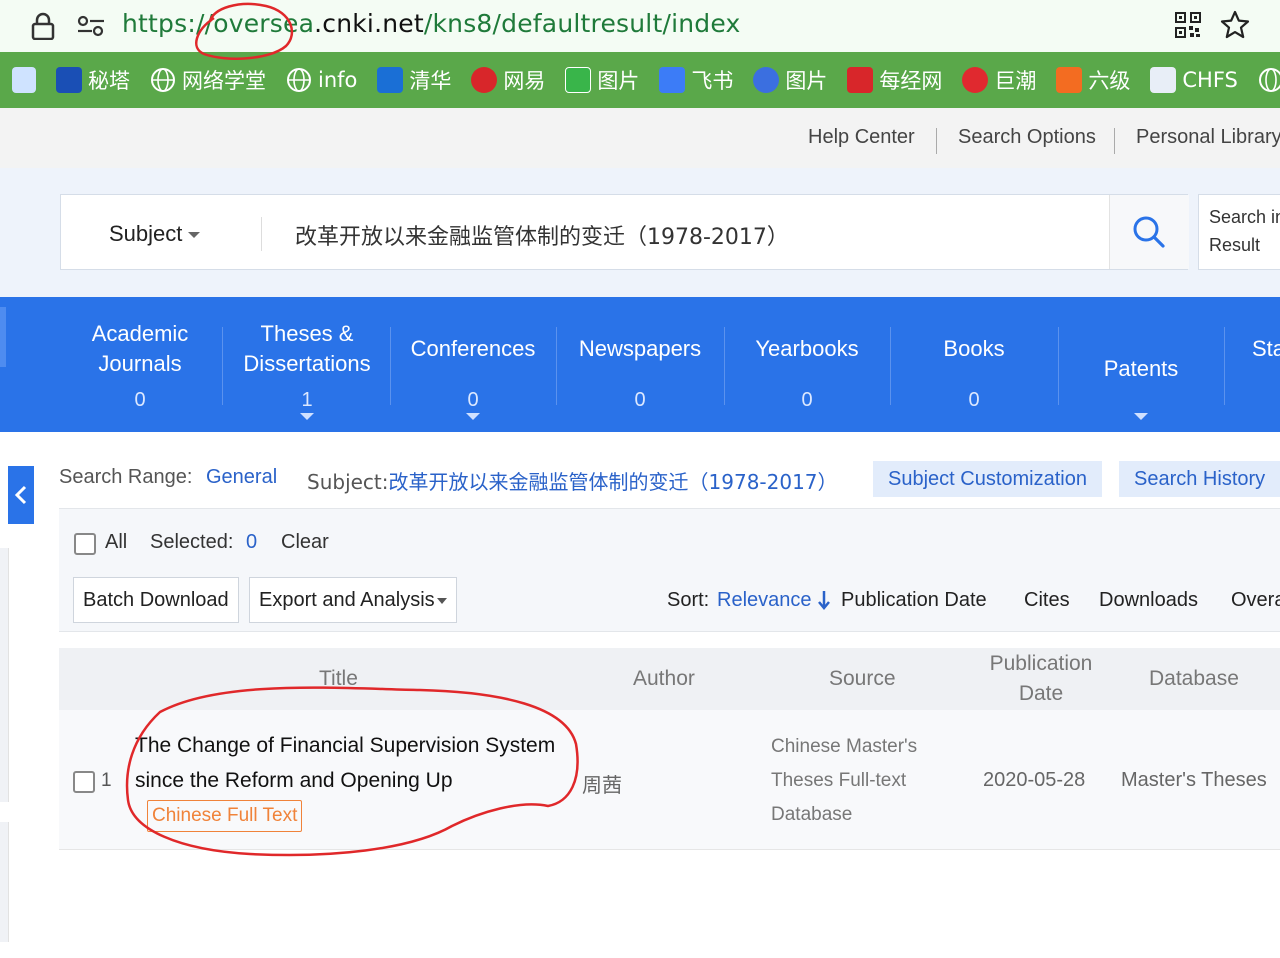 The height and width of the screenshot is (958, 1280). I want to click on bookmark-8: 每经网, so click(894, 80).